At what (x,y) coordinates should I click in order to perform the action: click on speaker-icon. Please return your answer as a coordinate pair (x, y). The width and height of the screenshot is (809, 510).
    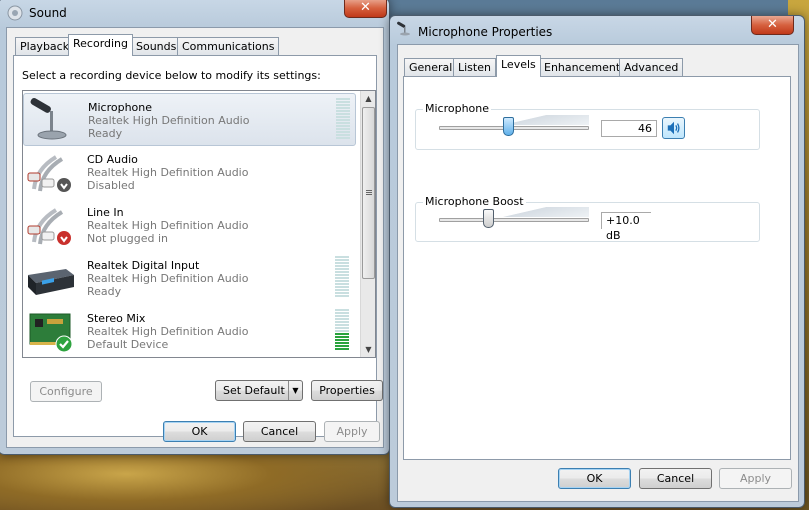
    Looking at the image, I should click on (673, 128).